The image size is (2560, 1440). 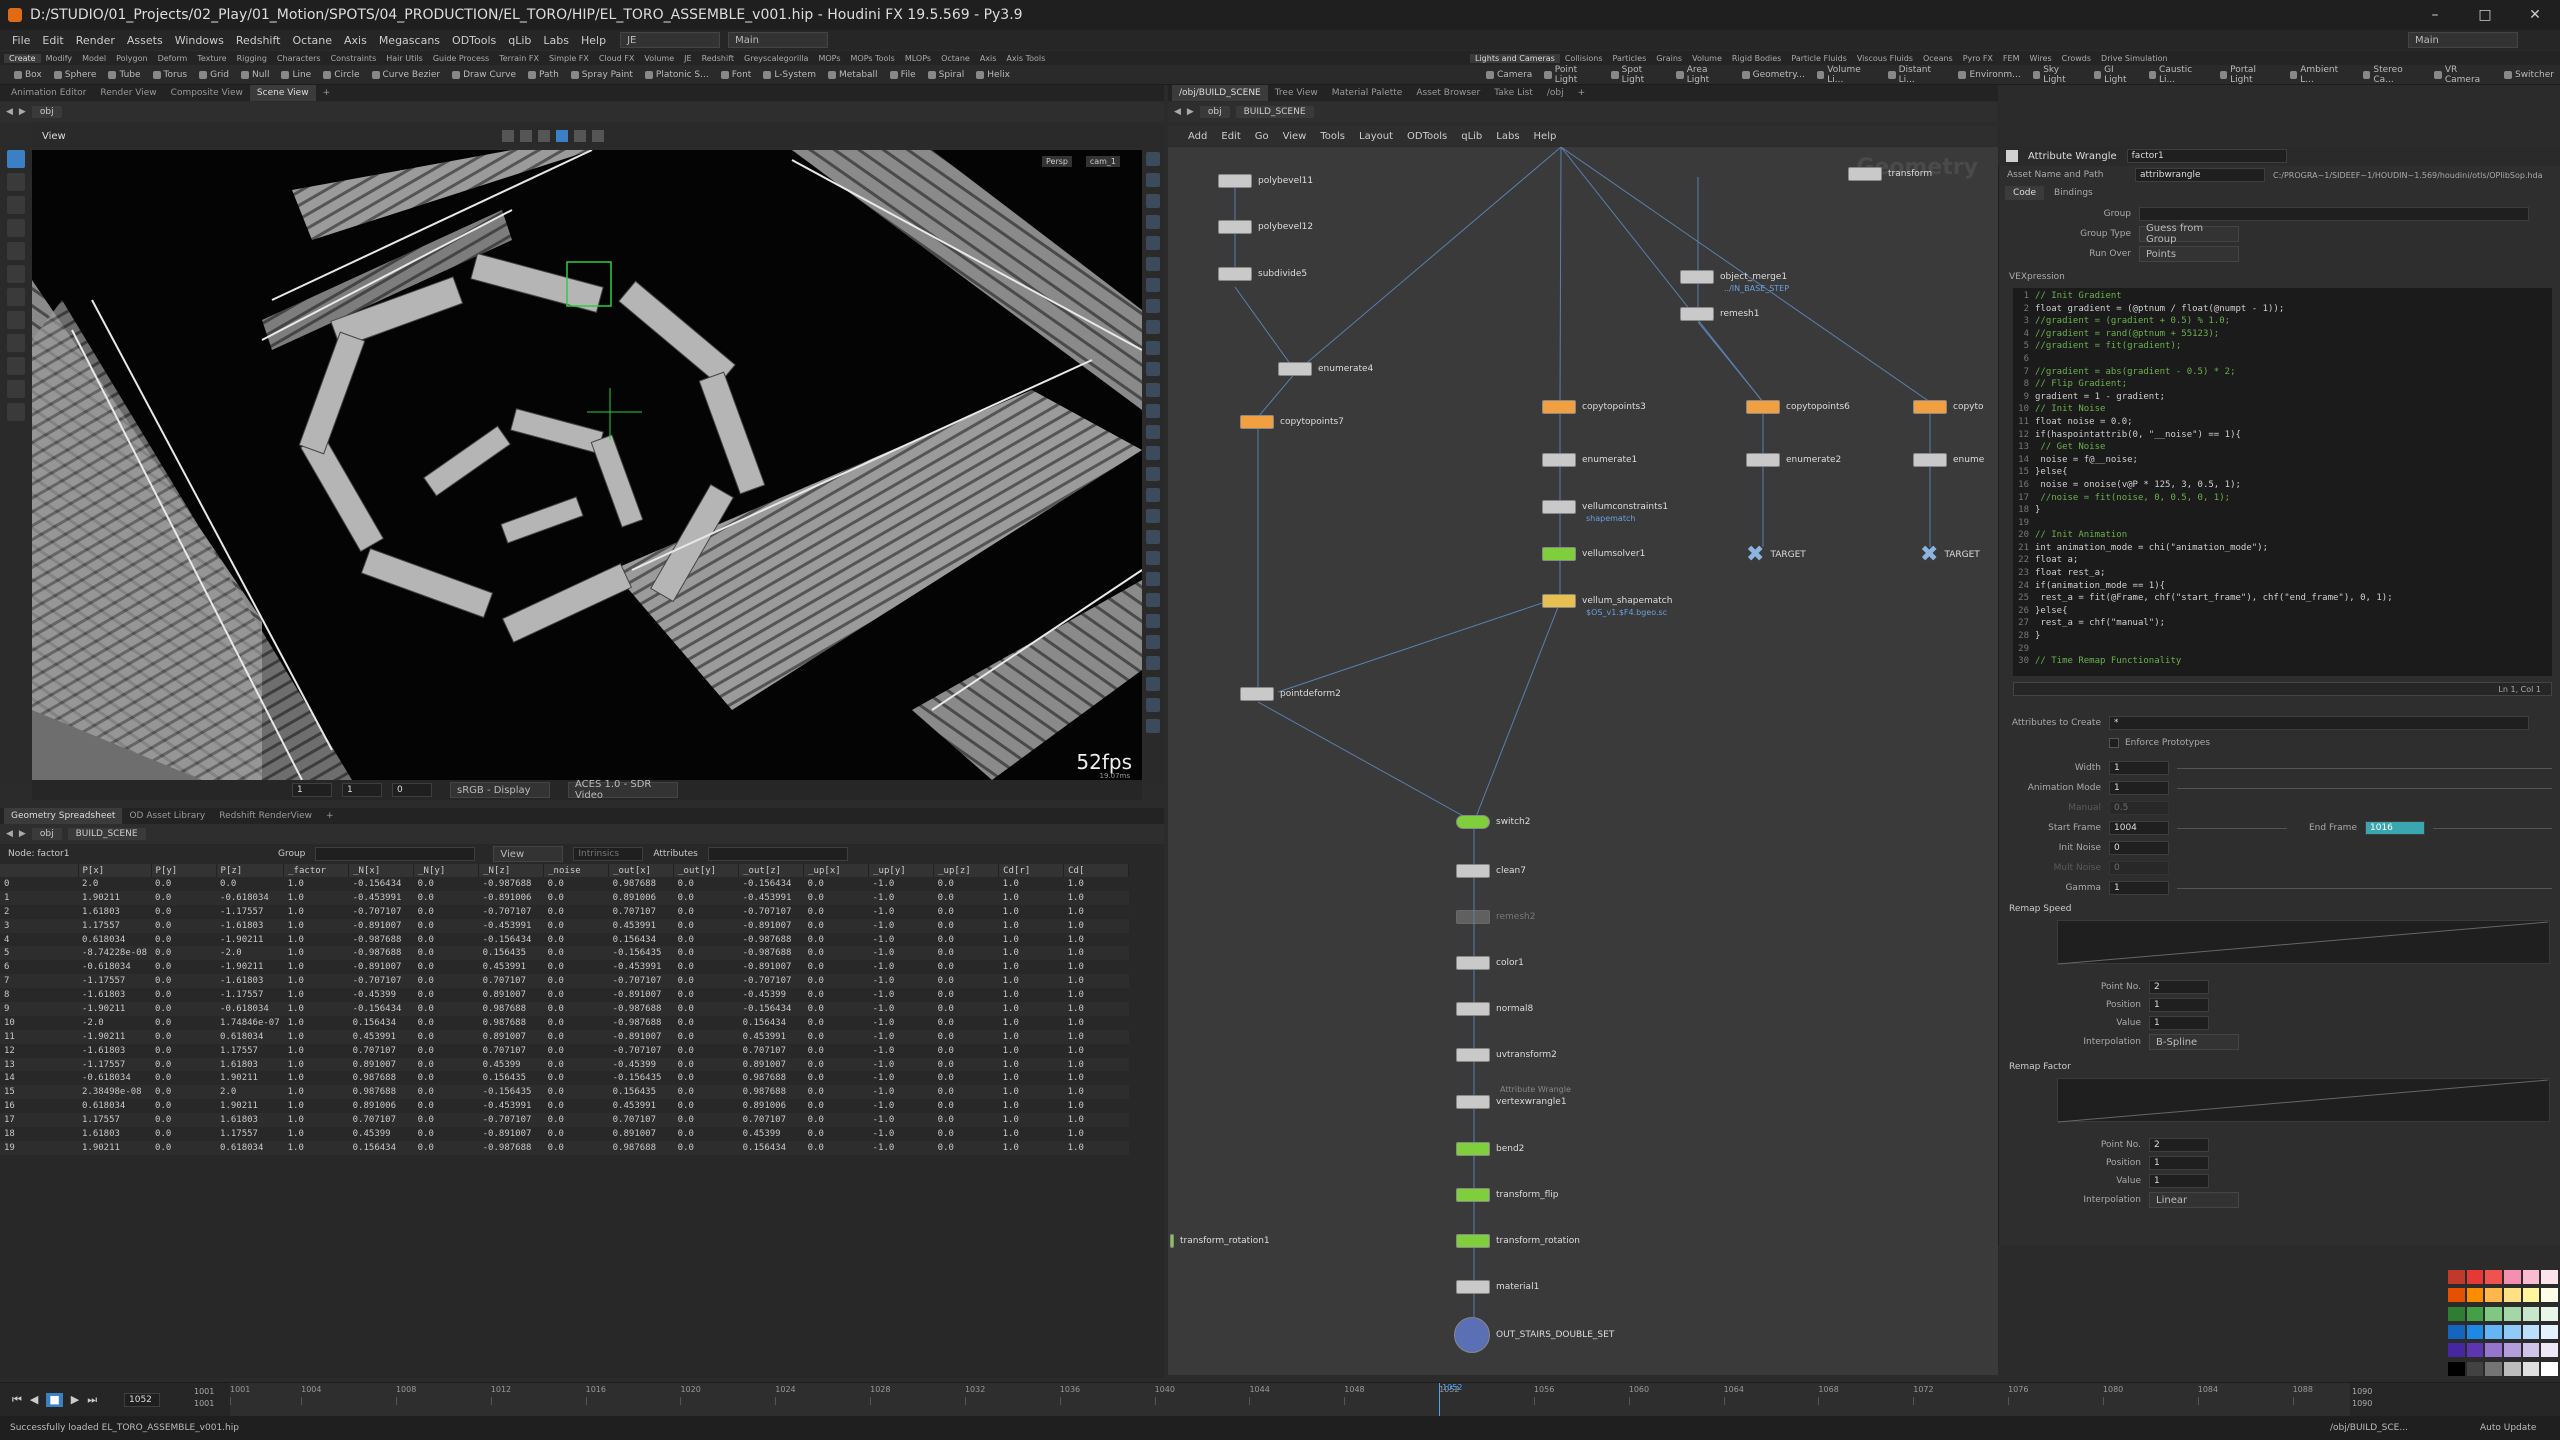 I want to click on desktop-dropdown: JE, so click(x=670, y=40).